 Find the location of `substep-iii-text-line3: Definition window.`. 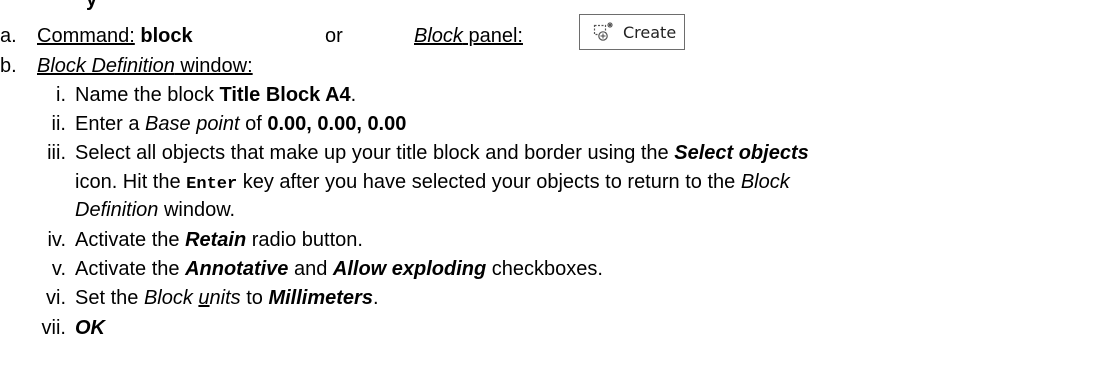

substep-iii-text-line3: Definition window. is located at coordinates (155, 210).